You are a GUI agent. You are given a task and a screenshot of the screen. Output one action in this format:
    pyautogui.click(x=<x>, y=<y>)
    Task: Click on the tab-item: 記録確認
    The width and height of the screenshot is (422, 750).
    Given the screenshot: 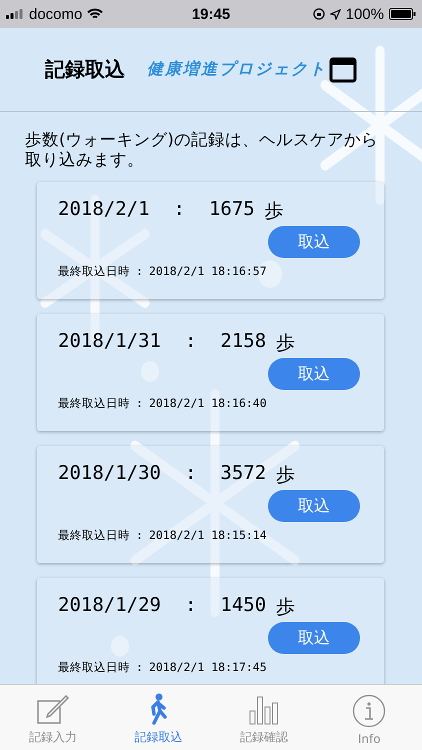 What is the action you would take?
    pyautogui.click(x=263, y=717)
    